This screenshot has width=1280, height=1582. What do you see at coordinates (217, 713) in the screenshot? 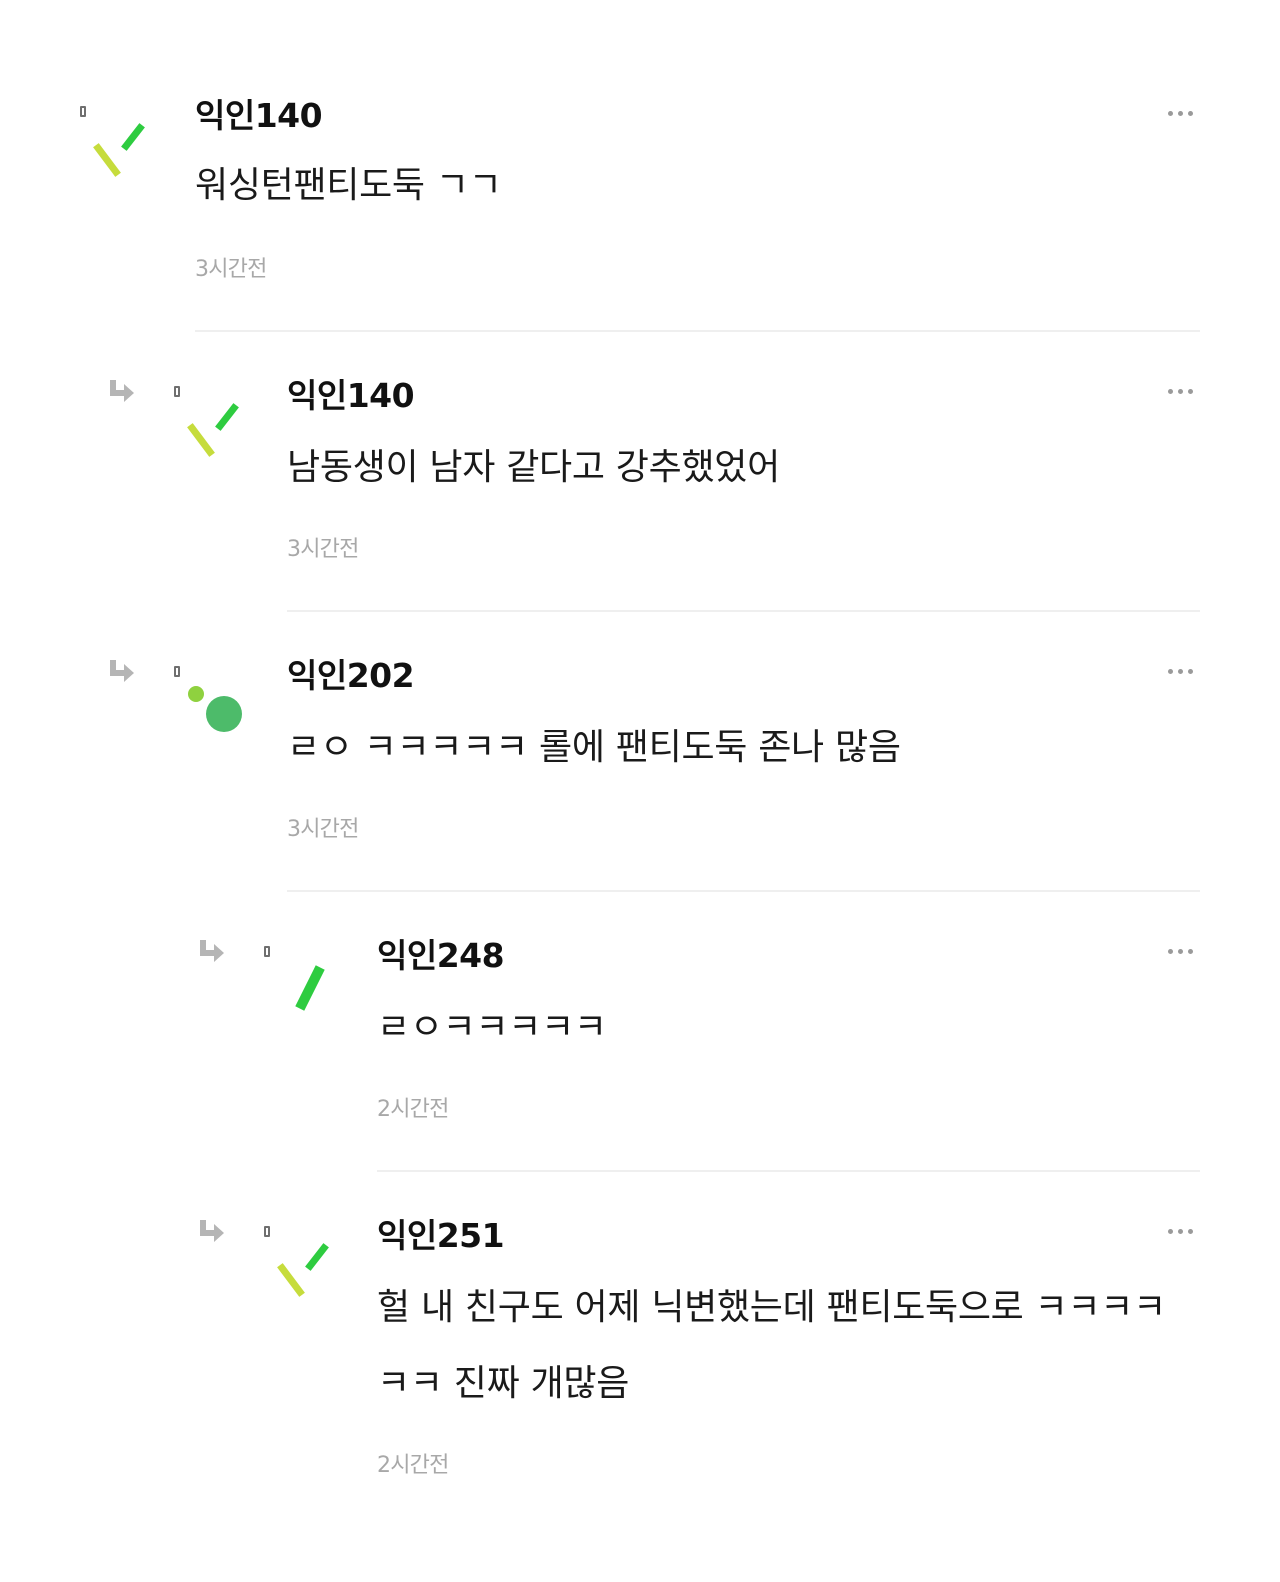
I see `dots-icon` at bounding box center [217, 713].